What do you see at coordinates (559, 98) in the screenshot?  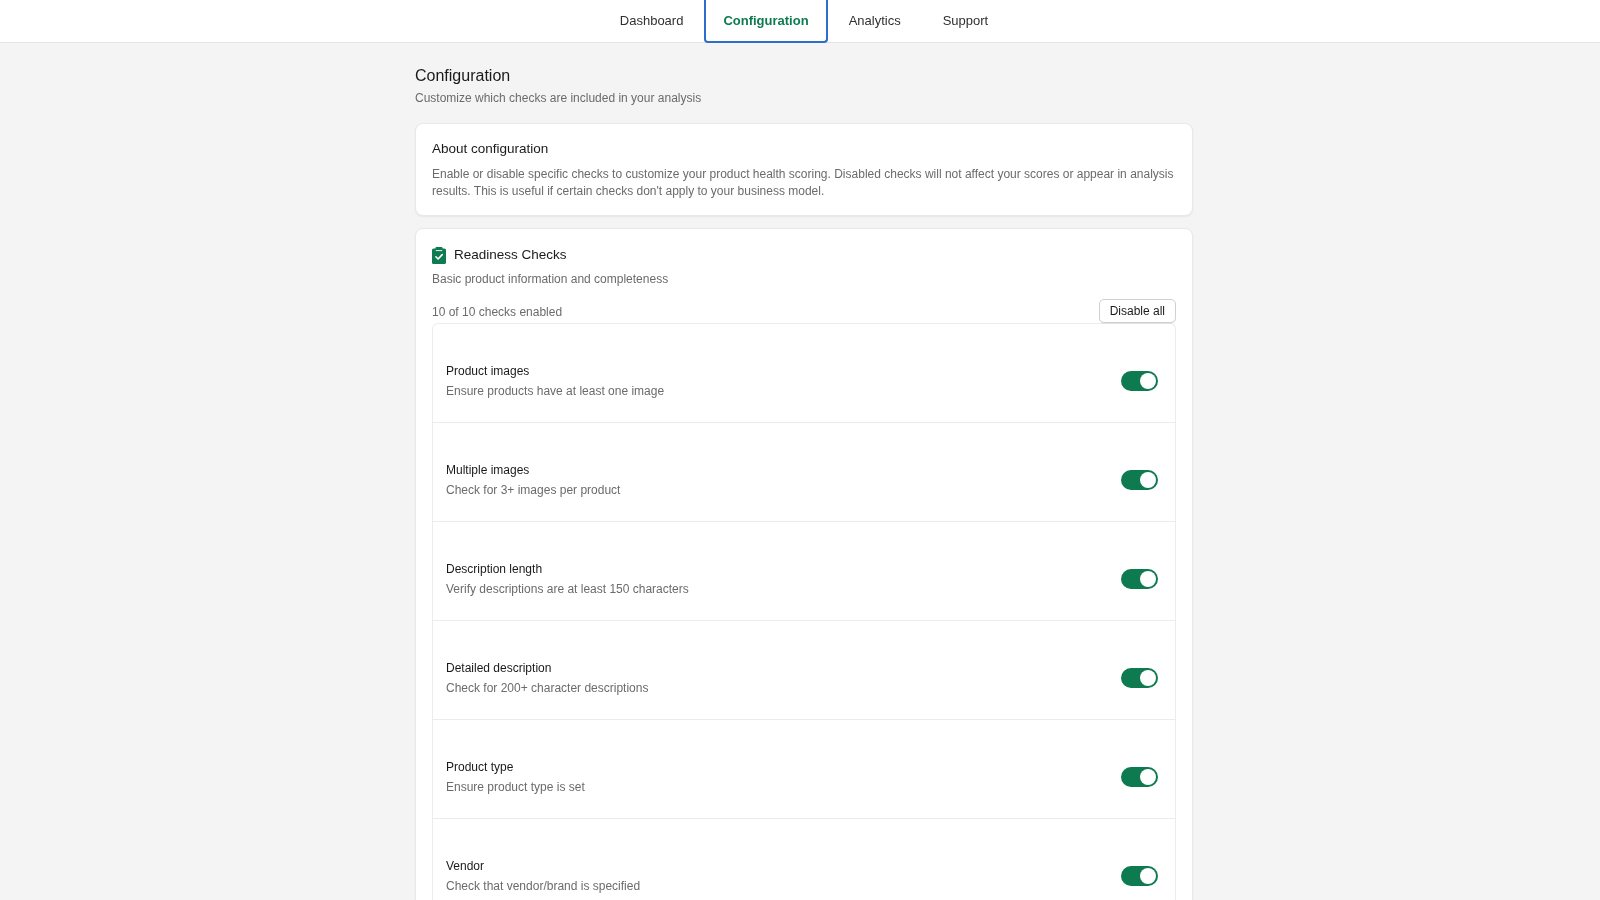 I see `page-subtitle: Customize which checks are included in your analysis` at bounding box center [559, 98].